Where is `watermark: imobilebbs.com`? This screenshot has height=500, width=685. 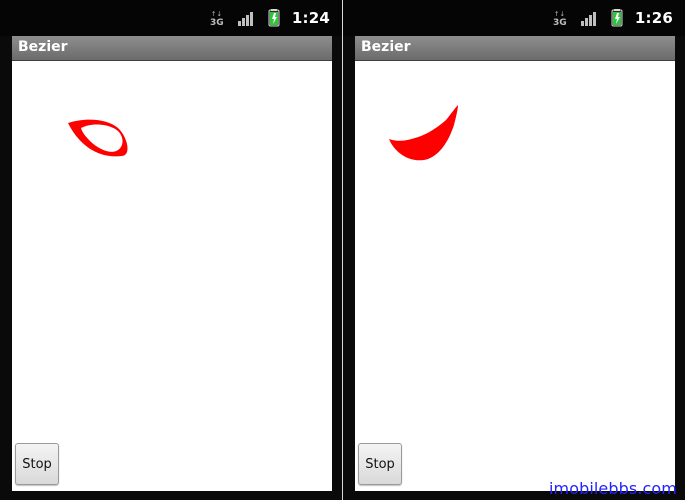 watermark: imobilebbs.com is located at coordinates (612, 488).